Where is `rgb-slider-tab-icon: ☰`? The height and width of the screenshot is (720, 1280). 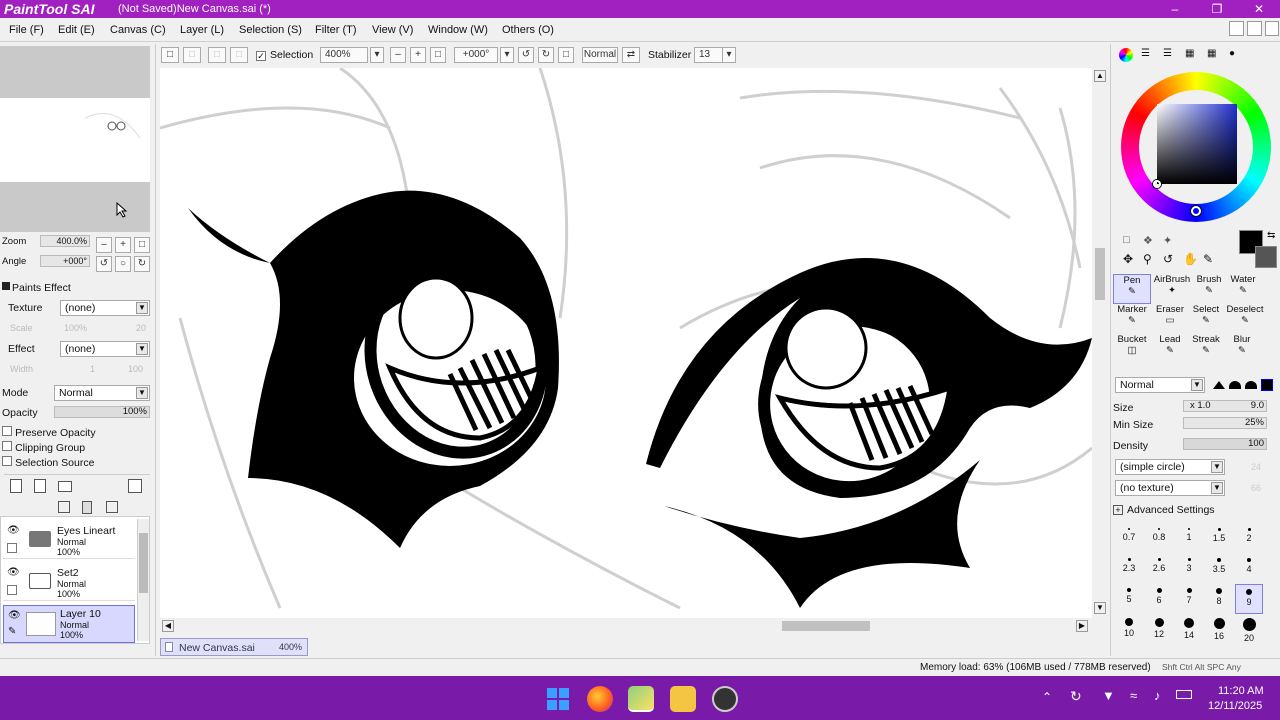
rgb-slider-tab-icon: ☰ is located at coordinates (1145, 53).